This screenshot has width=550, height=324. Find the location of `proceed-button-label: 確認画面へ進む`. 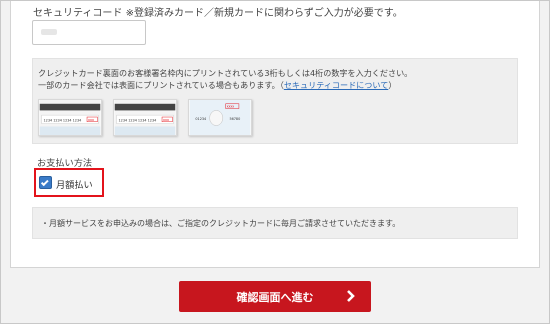

proceed-button-label: 確認画面へ進む is located at coordinates (275, 297).